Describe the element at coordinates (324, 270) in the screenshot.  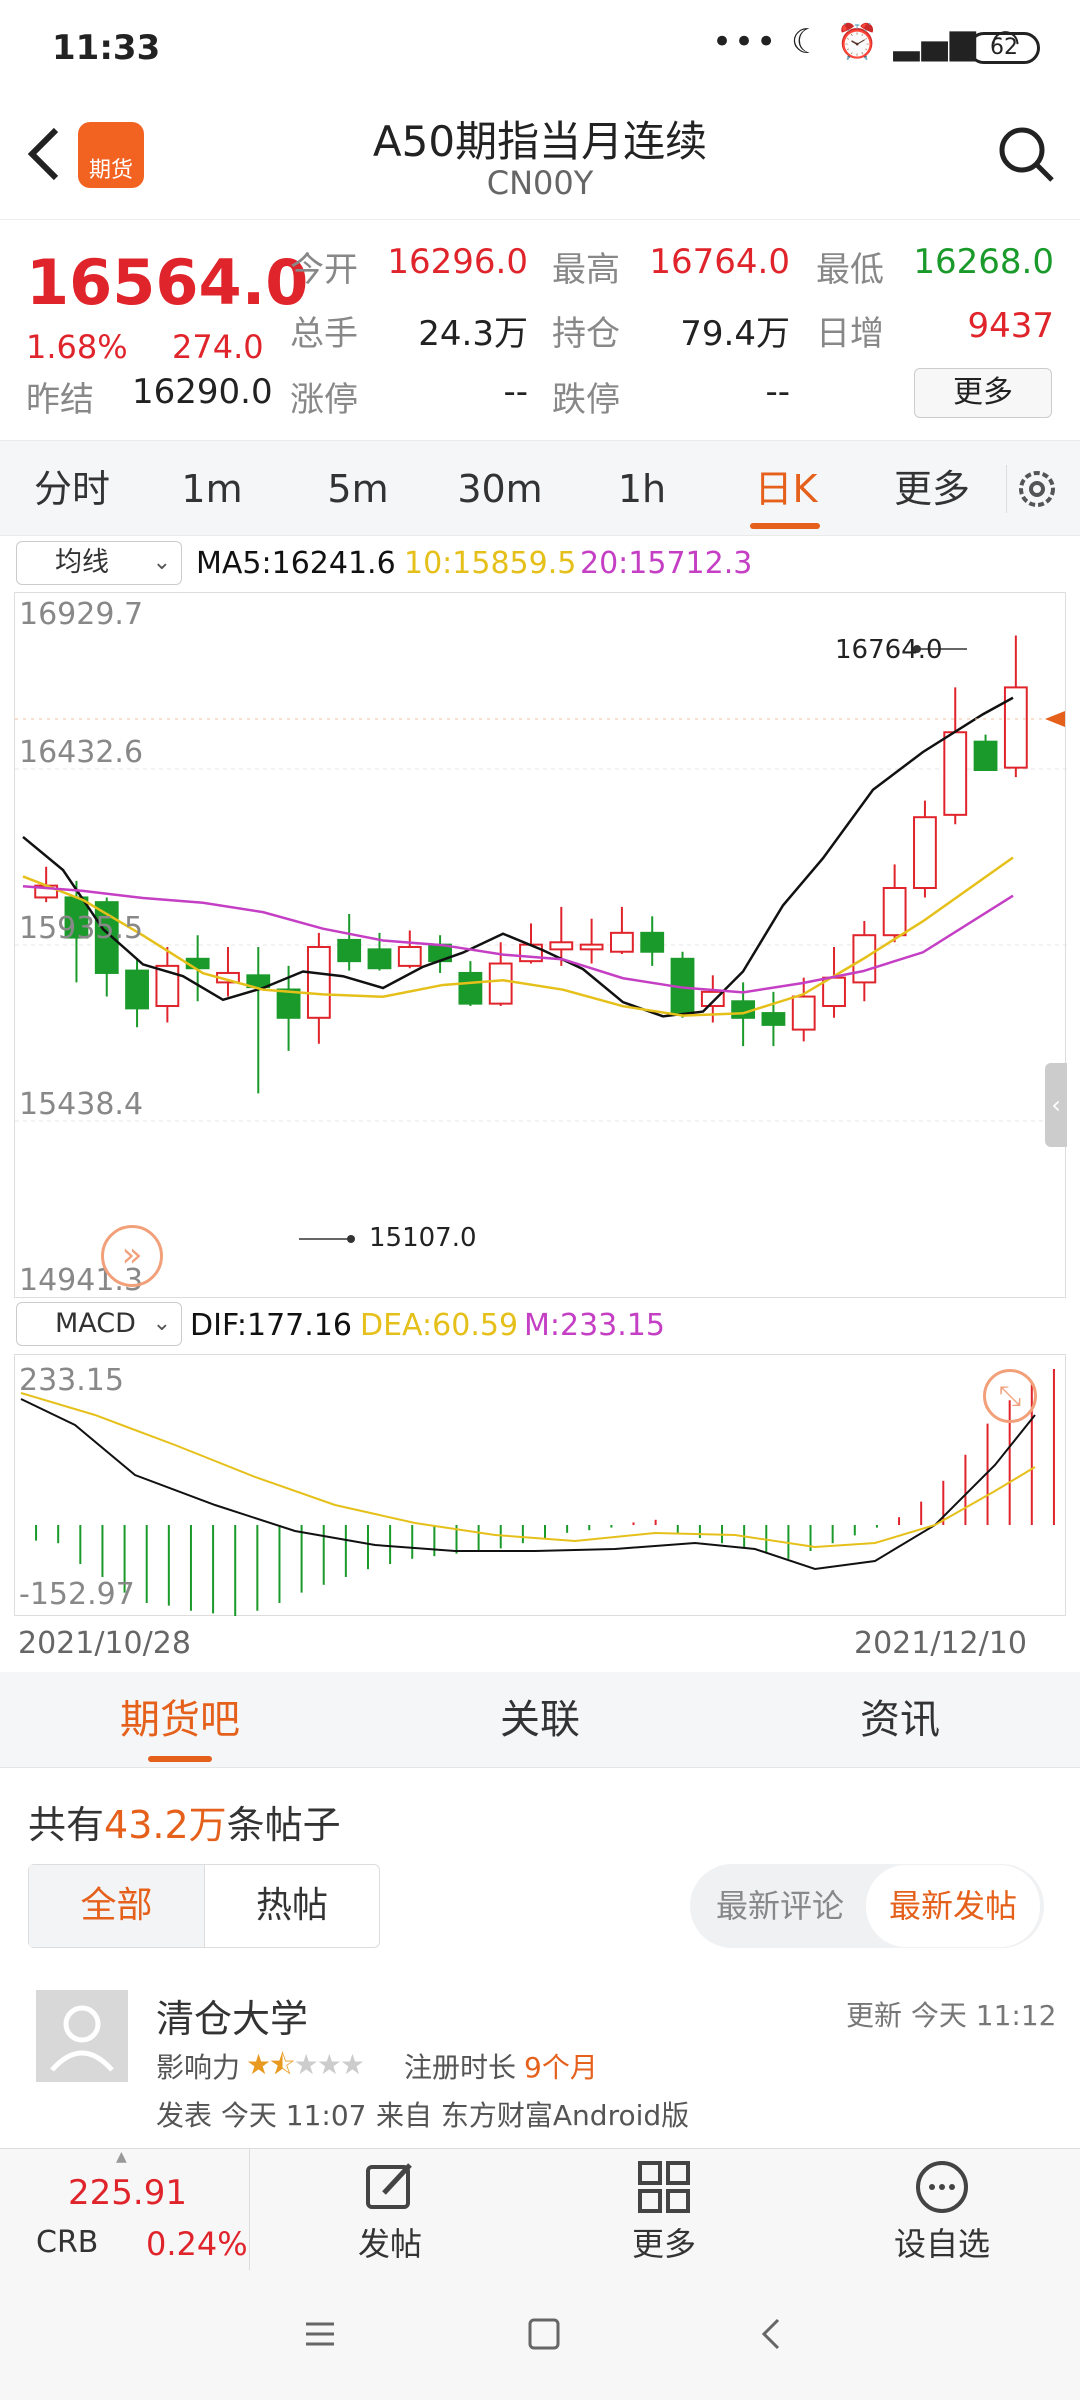
I see `open-label: 今开` at that location.